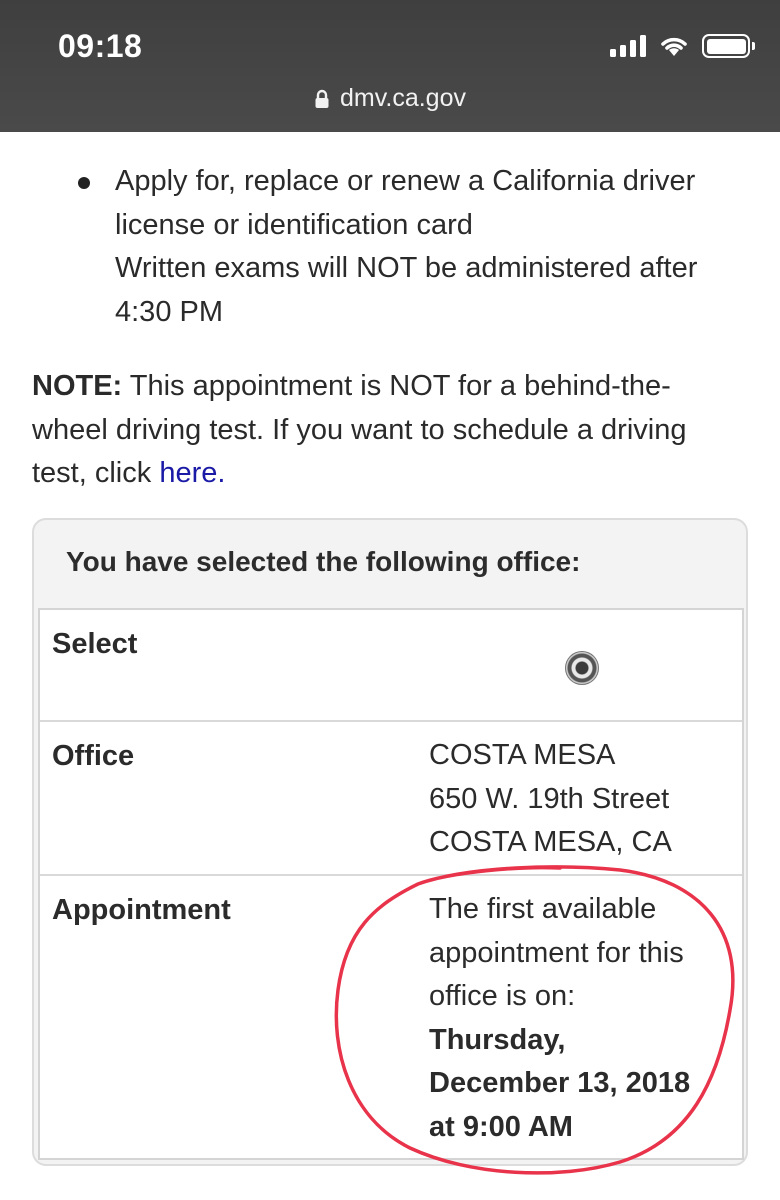 The width and height of the screenshot is (780, 1200). I want to click on appointment-date: Thursday, December 13, 2018 at 9:00 AM, so click(560, 1083).